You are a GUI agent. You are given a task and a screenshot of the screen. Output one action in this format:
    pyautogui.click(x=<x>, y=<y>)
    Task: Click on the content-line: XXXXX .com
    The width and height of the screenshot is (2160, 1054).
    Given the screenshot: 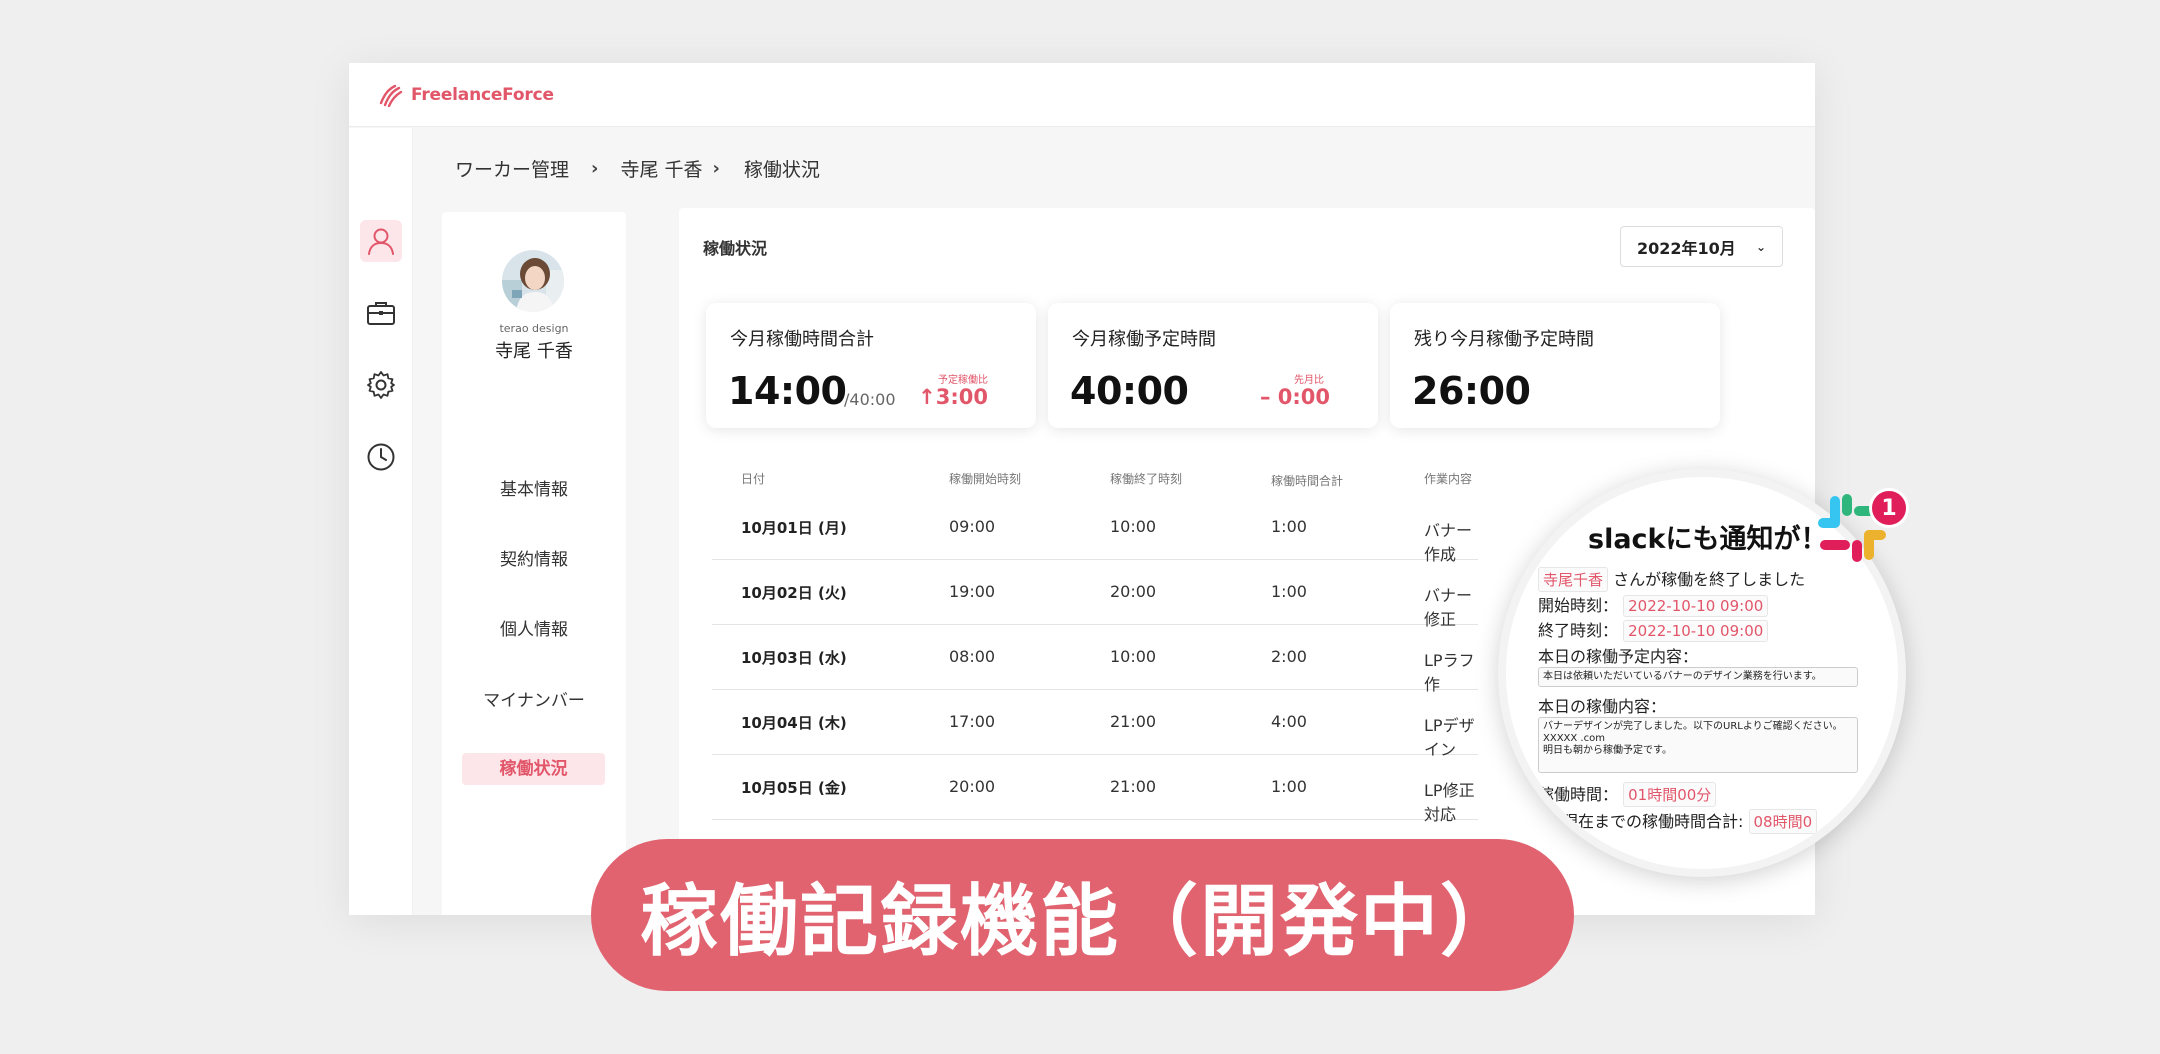 What is the action you would take?
    pyautogui.click(x=1574, y=738)
    